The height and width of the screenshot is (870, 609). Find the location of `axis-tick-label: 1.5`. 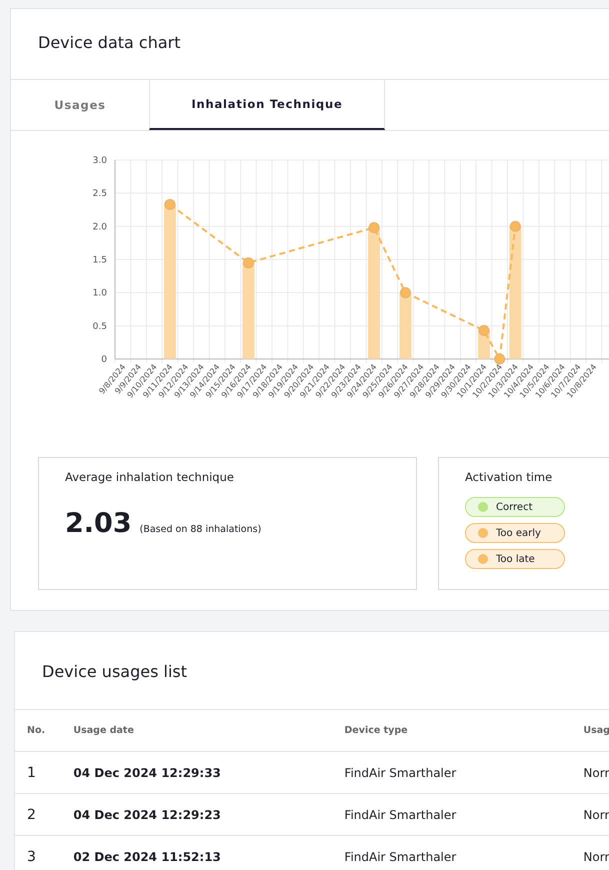

axis-tick-label: 1.5 is located at coordinates (99, 261).